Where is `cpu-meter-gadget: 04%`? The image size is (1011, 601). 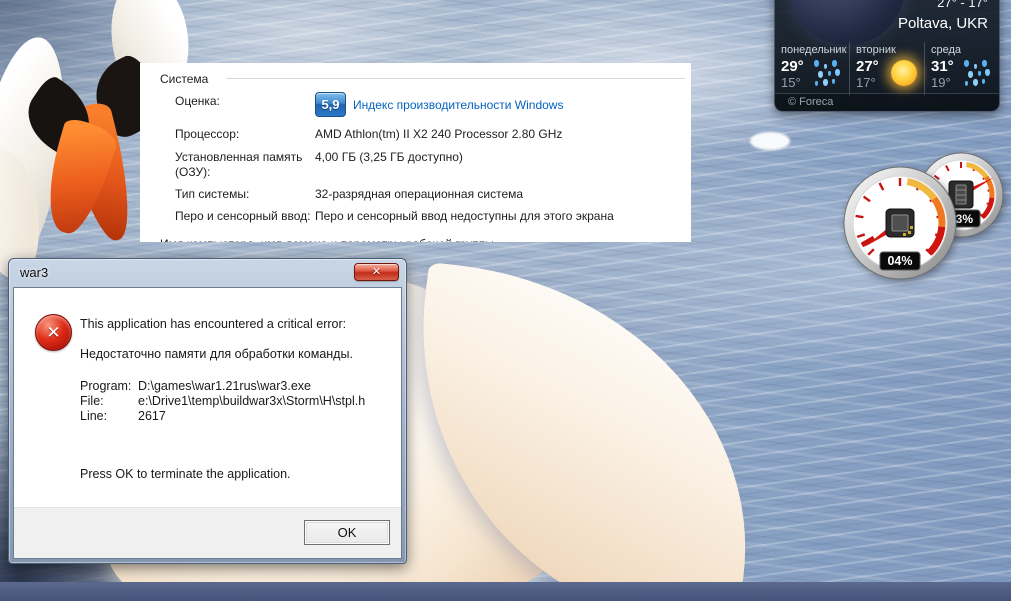 cpu-meter-gadget: 04% is located at coordinates (900, 223).